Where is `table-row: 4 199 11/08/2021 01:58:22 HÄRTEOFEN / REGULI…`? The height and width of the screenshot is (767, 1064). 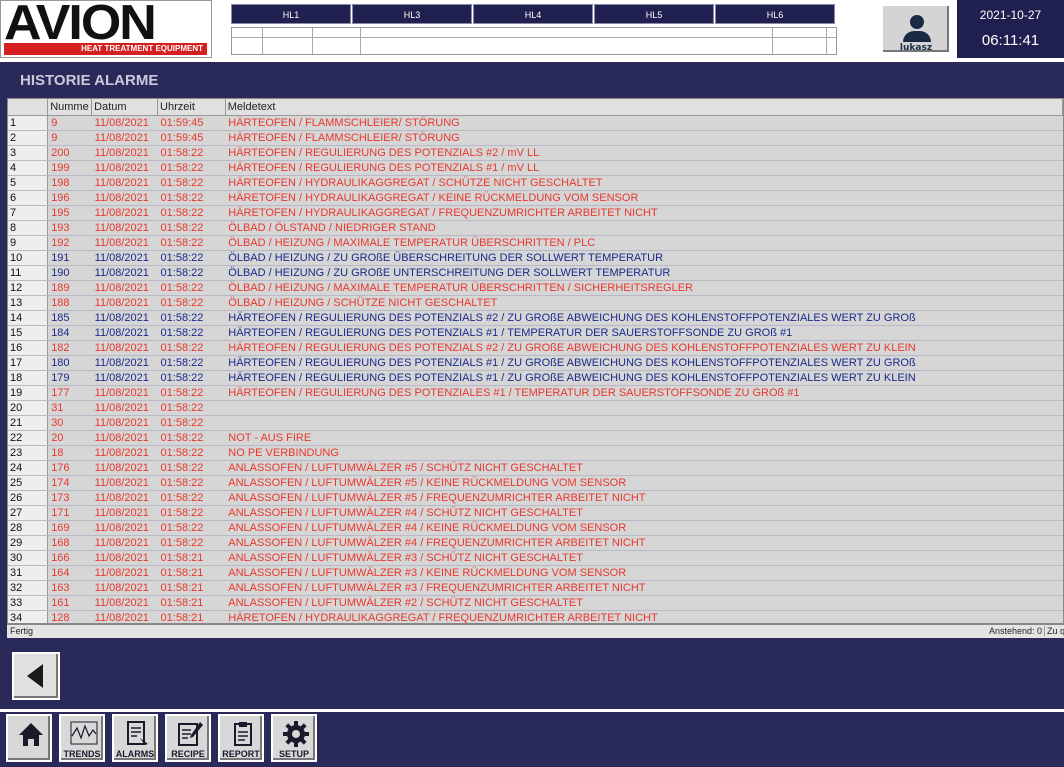 table-row: 4 199 11/08/2021 01:58:22 HÄRTEOFEN / REGULI… is located at coordinates (535, 168).